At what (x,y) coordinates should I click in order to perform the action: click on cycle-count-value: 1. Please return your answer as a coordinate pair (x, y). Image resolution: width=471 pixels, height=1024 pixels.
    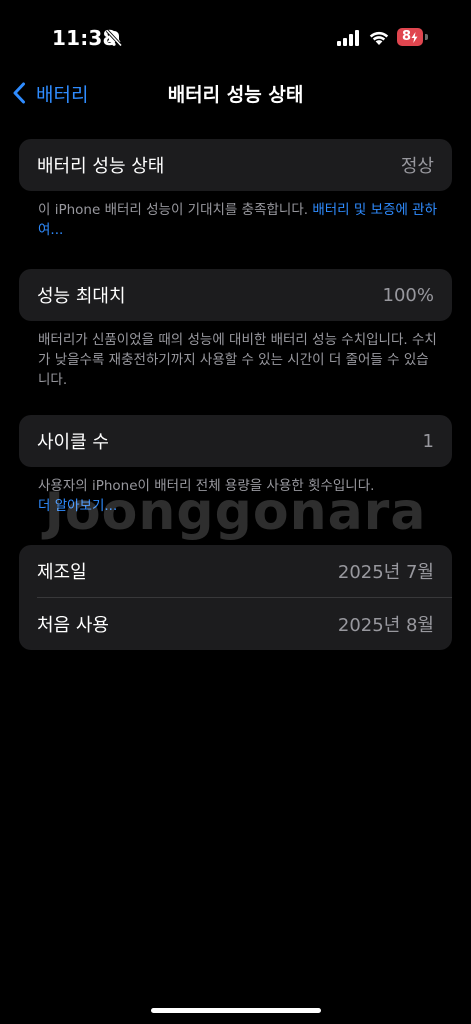
    Looking at the image, I should click on (428, 441).